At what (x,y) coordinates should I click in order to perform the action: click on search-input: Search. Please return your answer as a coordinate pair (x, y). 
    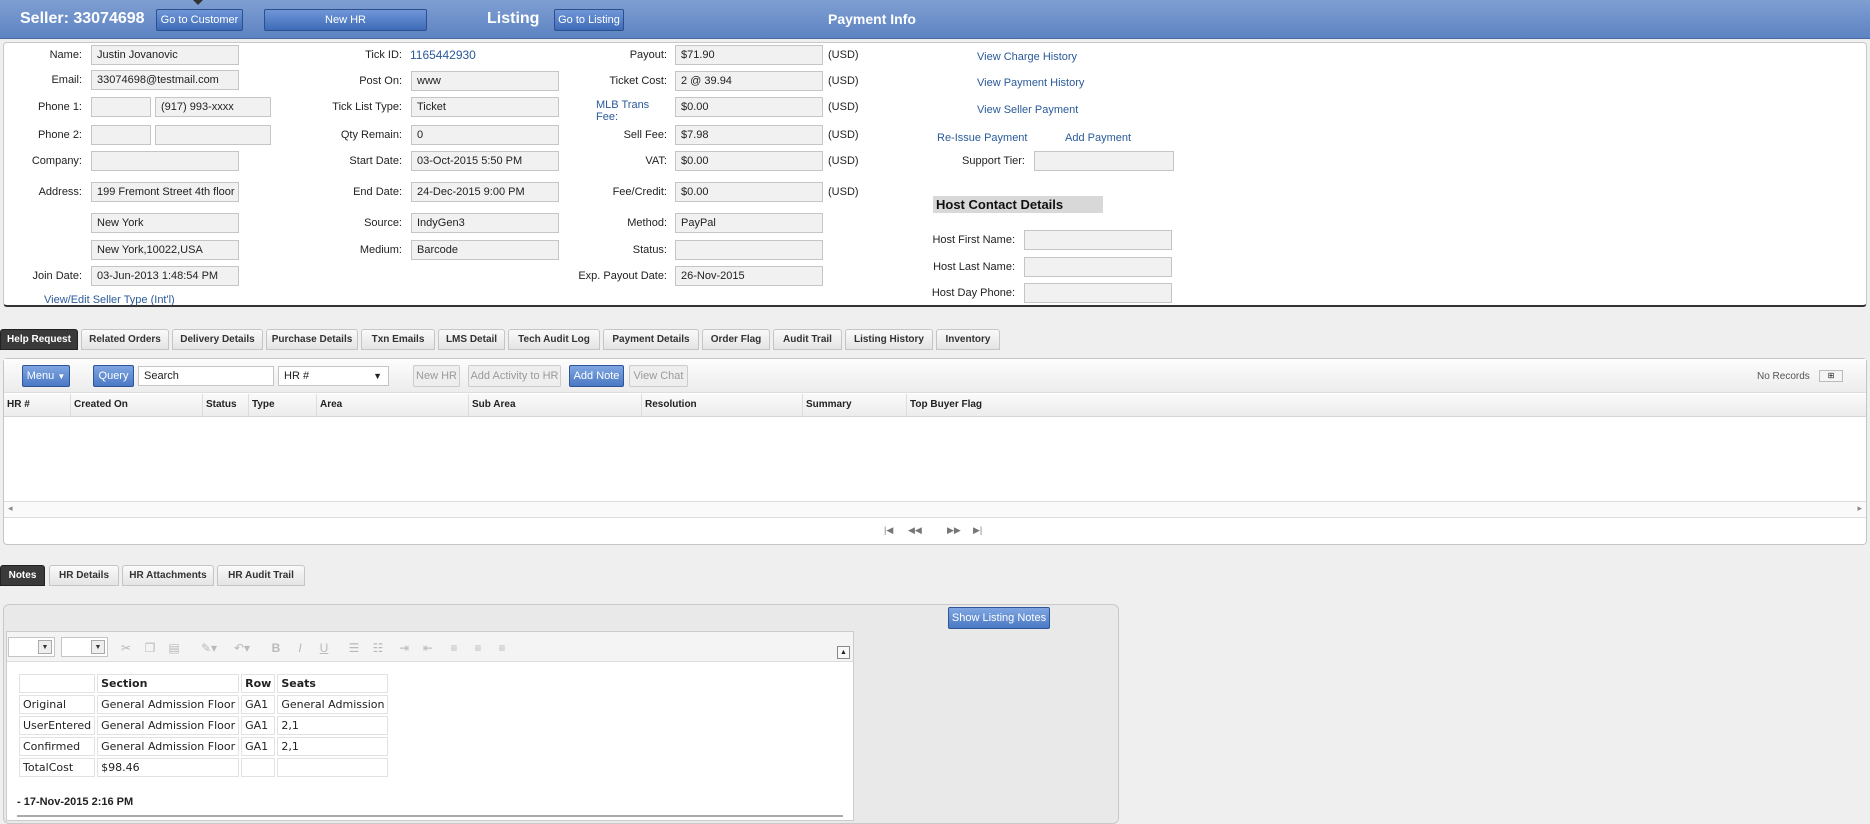
    Looking at the image, I should click on (206, 376).